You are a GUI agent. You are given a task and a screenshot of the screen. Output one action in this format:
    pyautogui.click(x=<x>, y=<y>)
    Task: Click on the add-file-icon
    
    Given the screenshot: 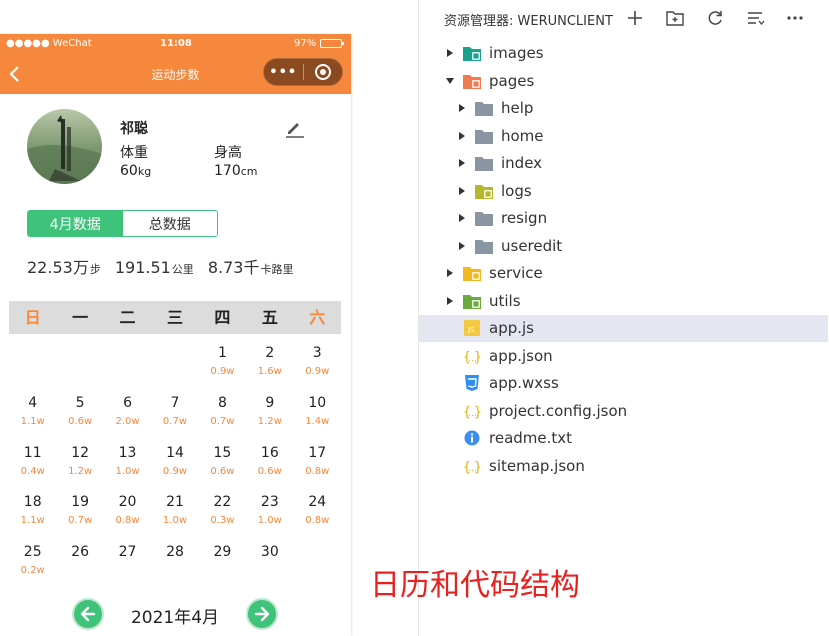 What is the action you would take?
    pyautogui.click(x=635, y=18)
    